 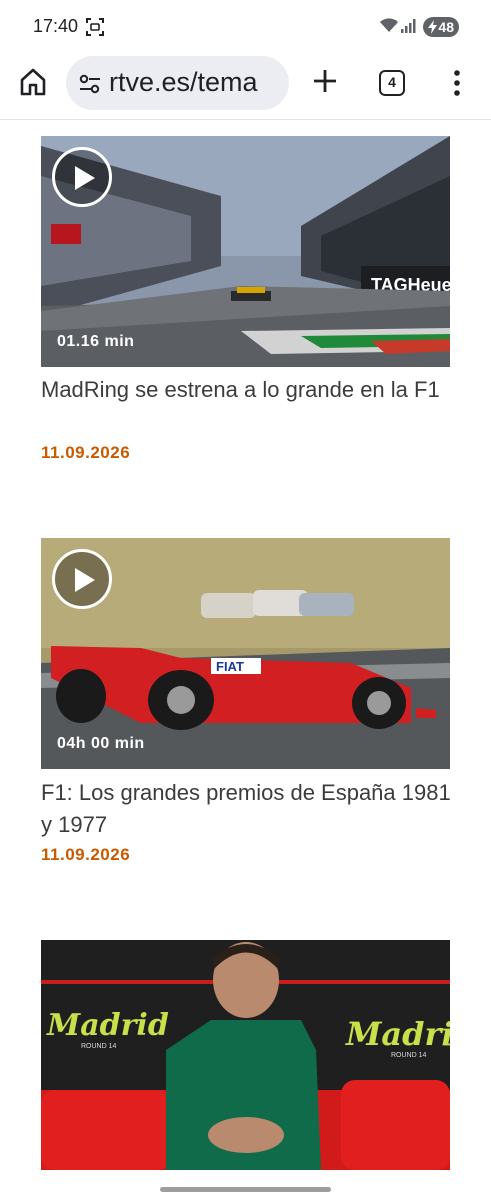 I want to click on wifi-icon: 5, so click(x=389, y=25).